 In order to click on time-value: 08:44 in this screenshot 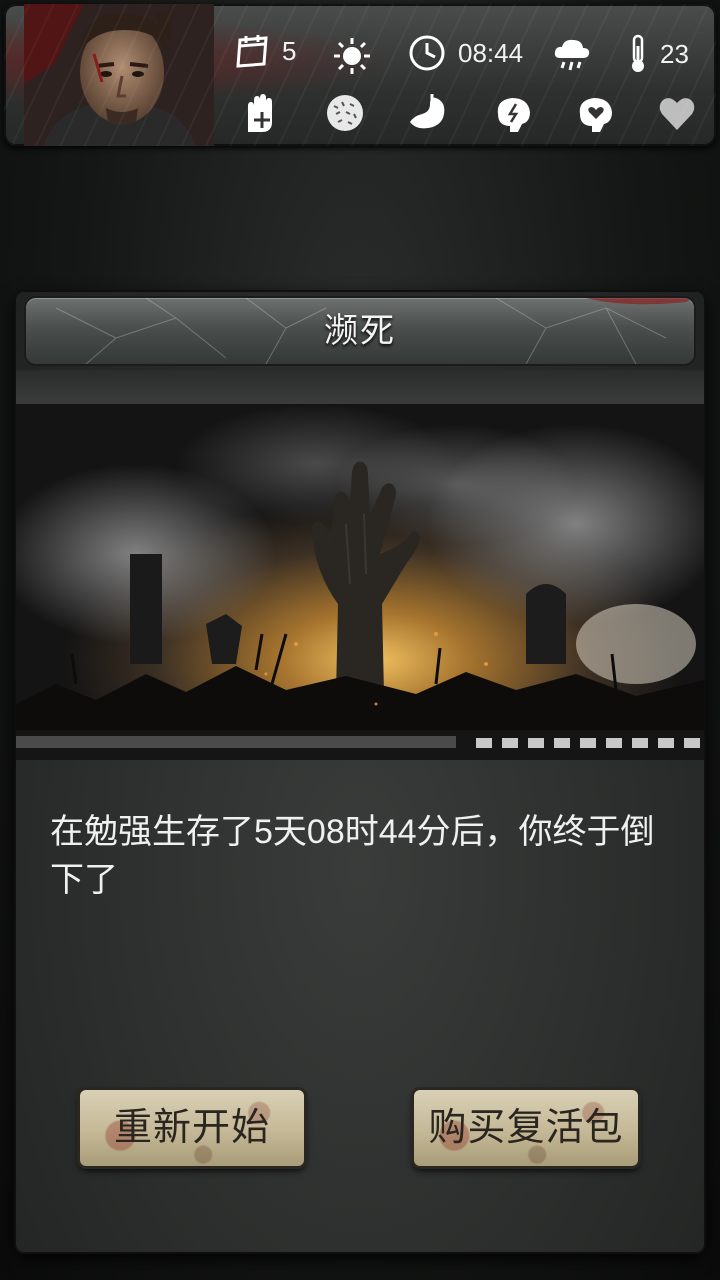, I will do `click(491, 52)`.